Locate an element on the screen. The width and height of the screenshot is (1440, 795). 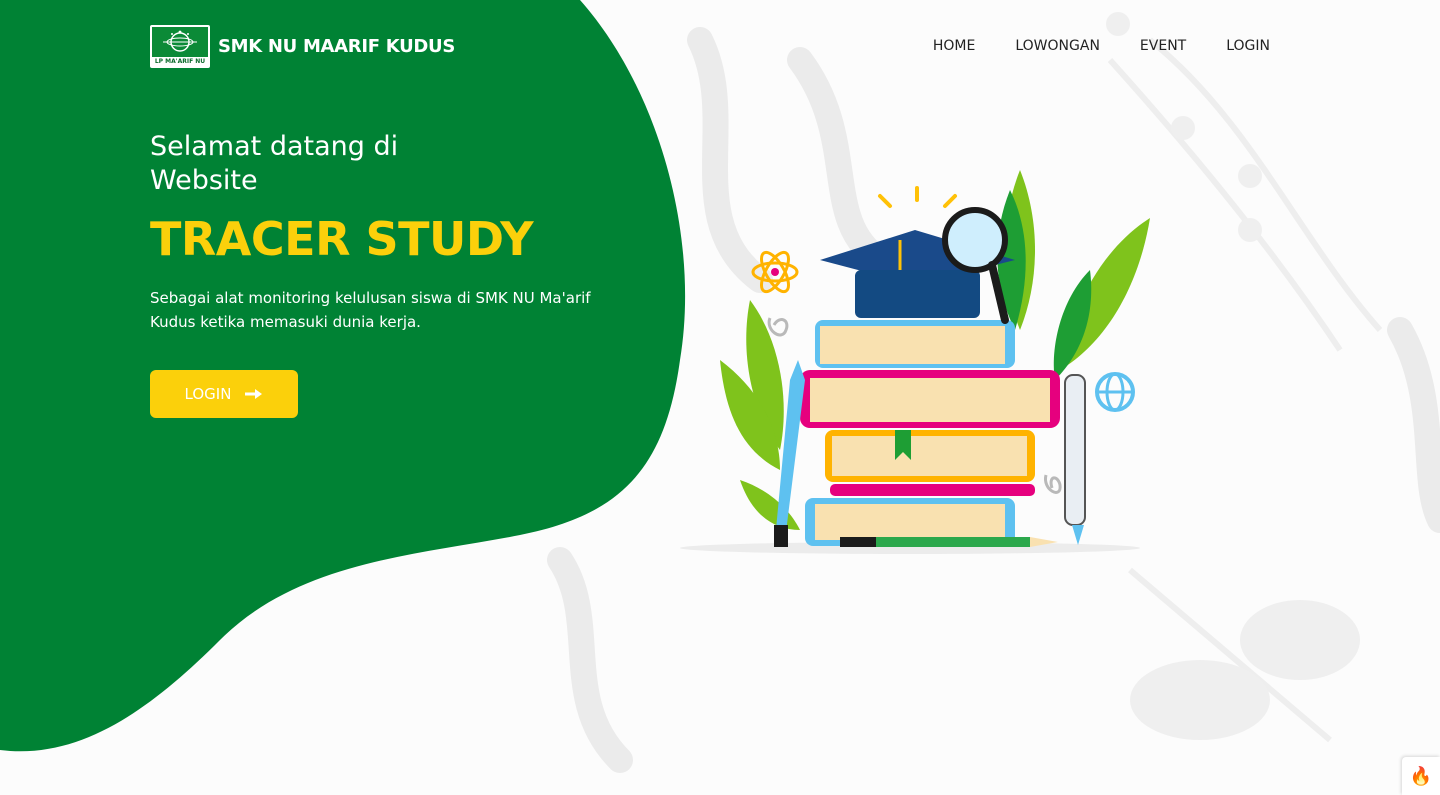
nav-home: HOME is located at coordinates (954, 46).